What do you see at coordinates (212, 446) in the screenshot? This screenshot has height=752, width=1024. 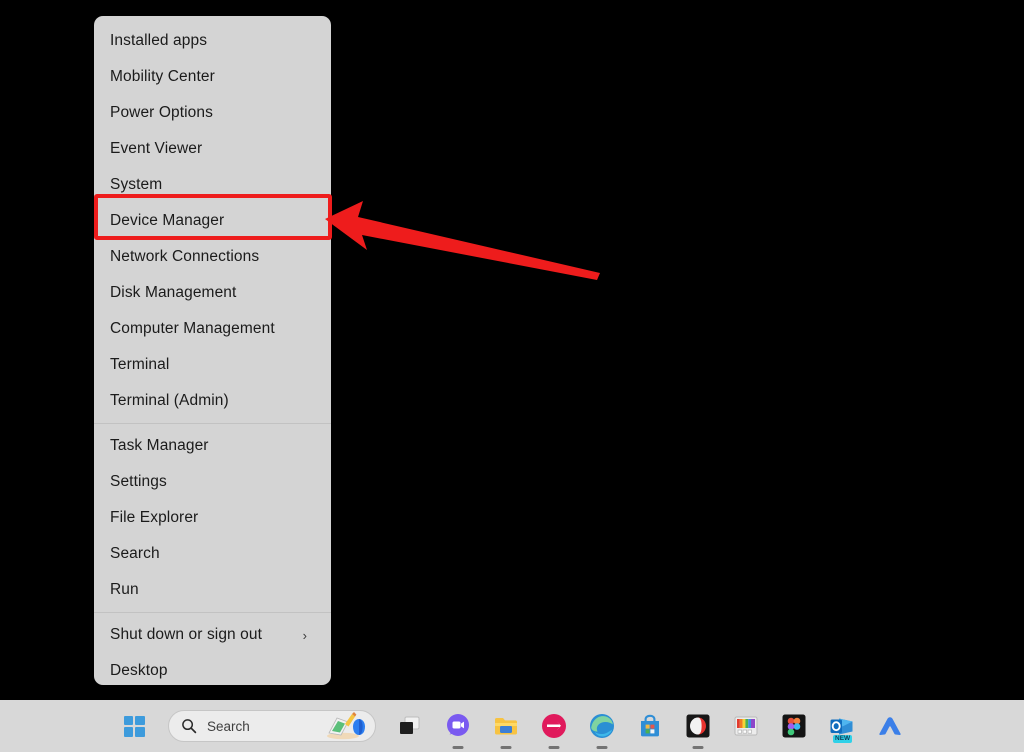 I see `menu-item-task-manager: Task Manager` at bounding box center [212, 446].